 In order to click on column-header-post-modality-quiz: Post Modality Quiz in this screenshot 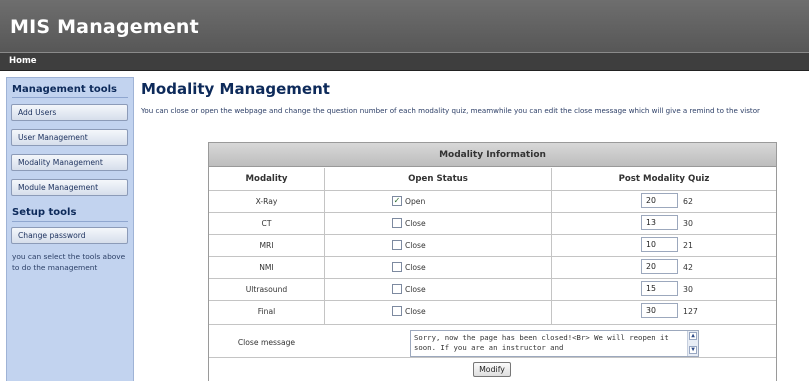, I will do `click(664, 179)`.